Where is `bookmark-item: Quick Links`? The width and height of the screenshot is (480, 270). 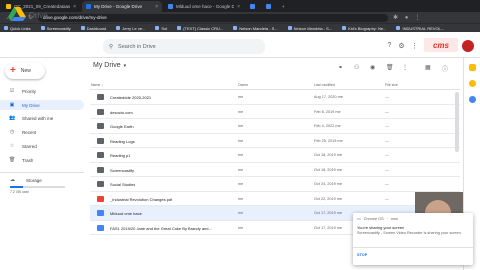
bookmark-item: Quick Links is located at coordinates (17, 28).